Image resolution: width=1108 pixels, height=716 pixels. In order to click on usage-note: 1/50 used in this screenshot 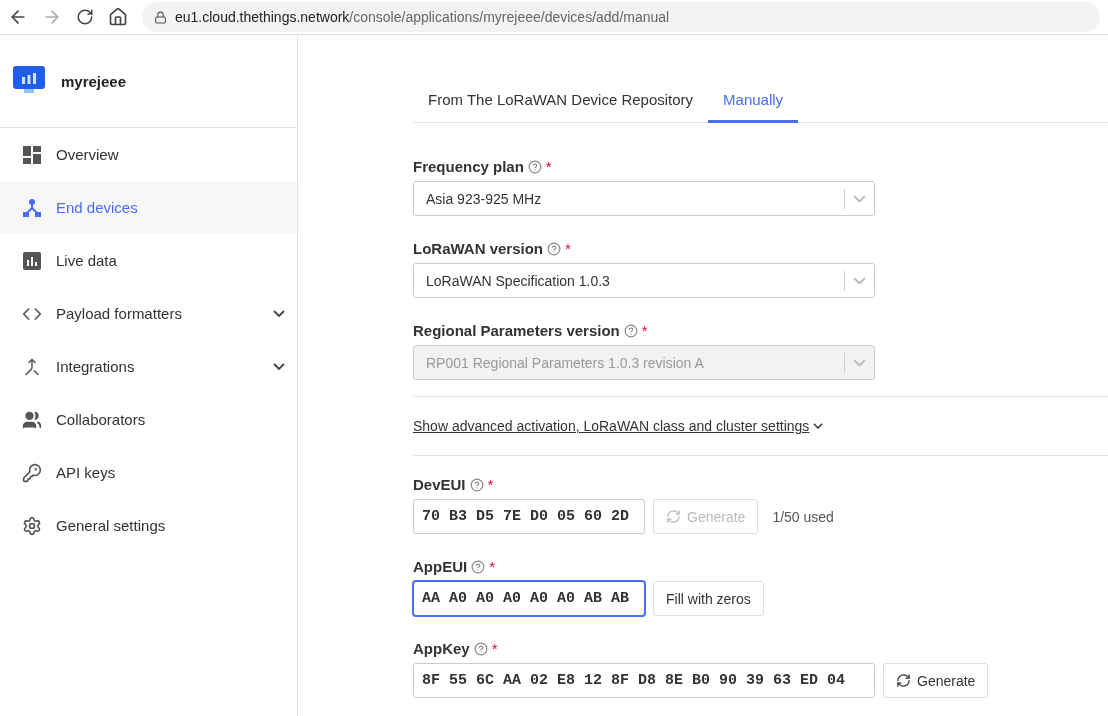, I will do `click(803, 516)`.